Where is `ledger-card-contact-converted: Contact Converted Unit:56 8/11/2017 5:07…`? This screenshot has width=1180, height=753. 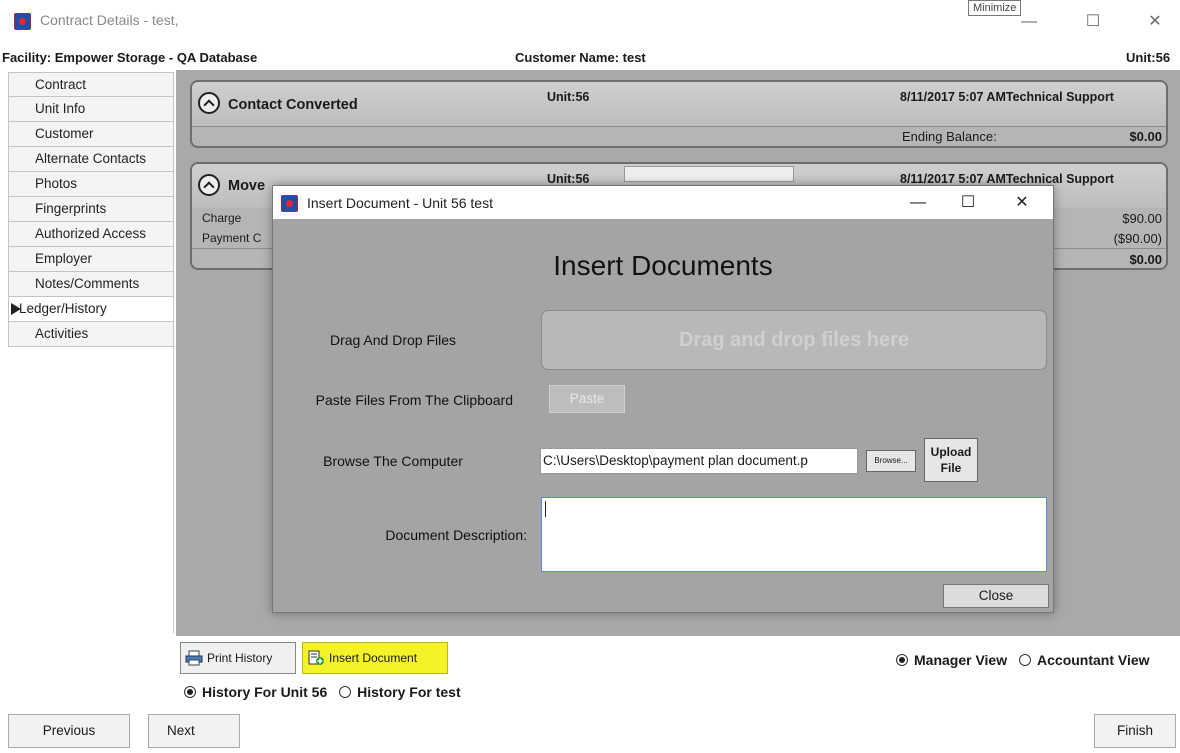
ledger-card-contact-converted: Contact Converted Unit:56 8/11/2017 5:07… is located at coordinates (679, 114).